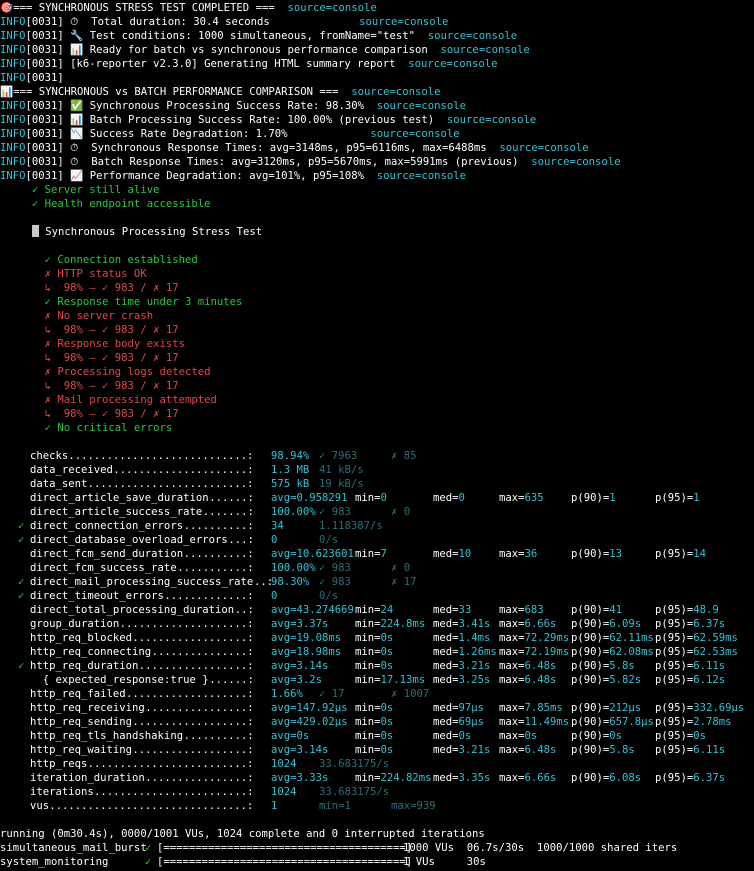  Describe the element at coordinates (105, 204) in the screenshot. I see `check-text: ✓ Health endpoint accessible` at that location.